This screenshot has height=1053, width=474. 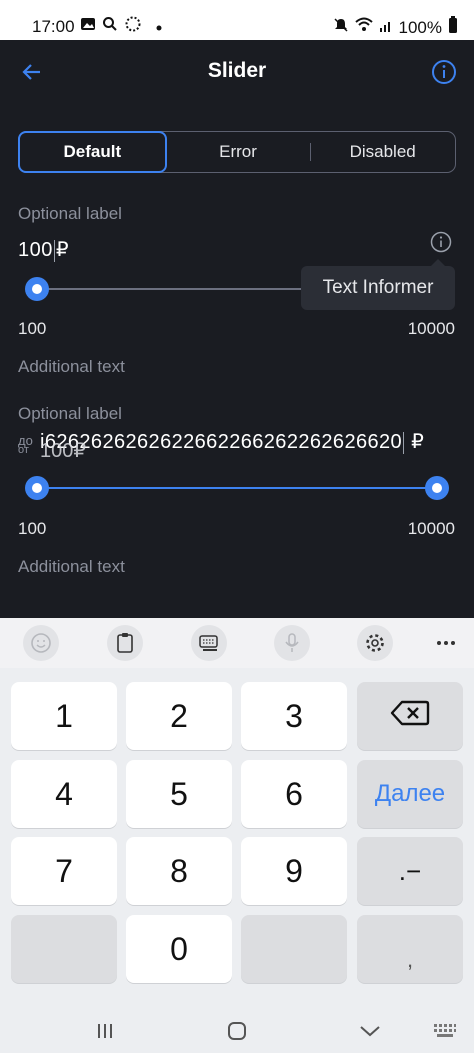 I want to click on slider1-value-field: 100 ₽, so click(x=43, y=249).